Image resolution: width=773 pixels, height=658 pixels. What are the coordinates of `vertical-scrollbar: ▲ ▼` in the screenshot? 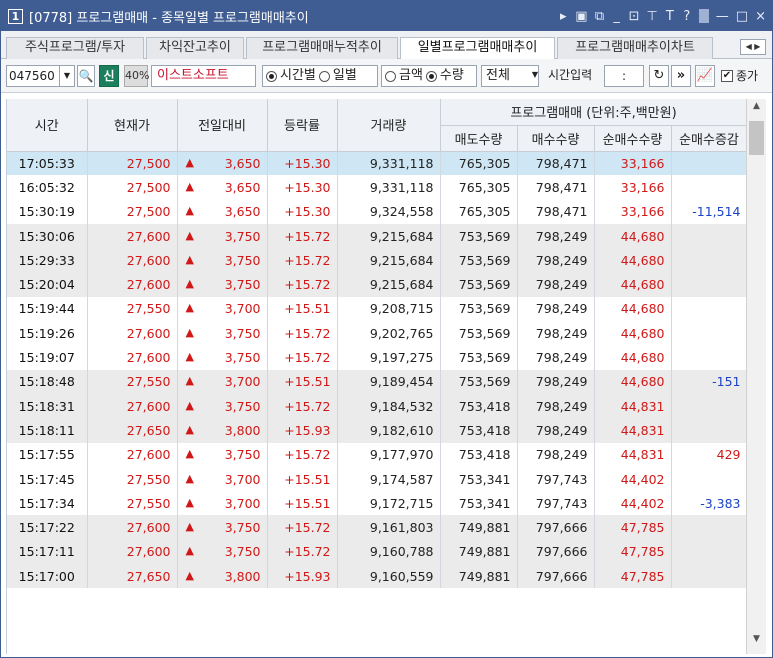 It's located at (756, 376).